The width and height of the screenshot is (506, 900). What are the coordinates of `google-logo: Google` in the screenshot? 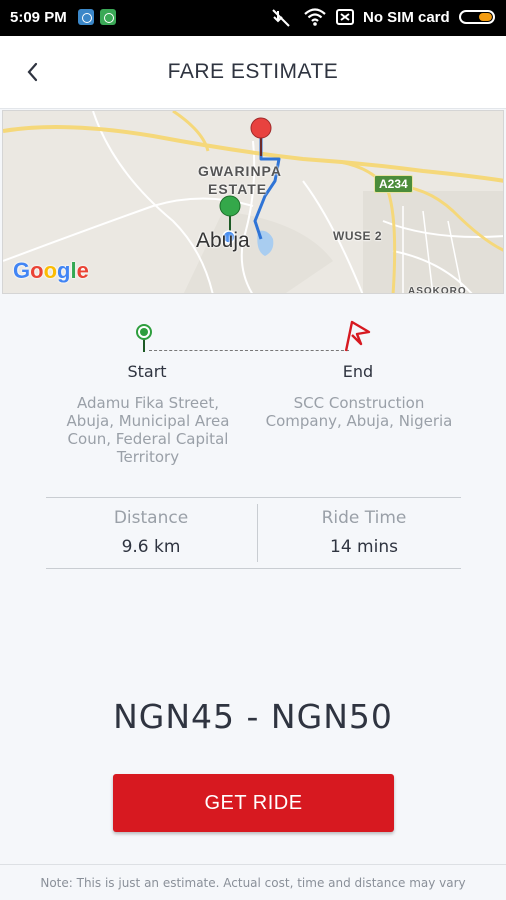 It's located at (51, 270).